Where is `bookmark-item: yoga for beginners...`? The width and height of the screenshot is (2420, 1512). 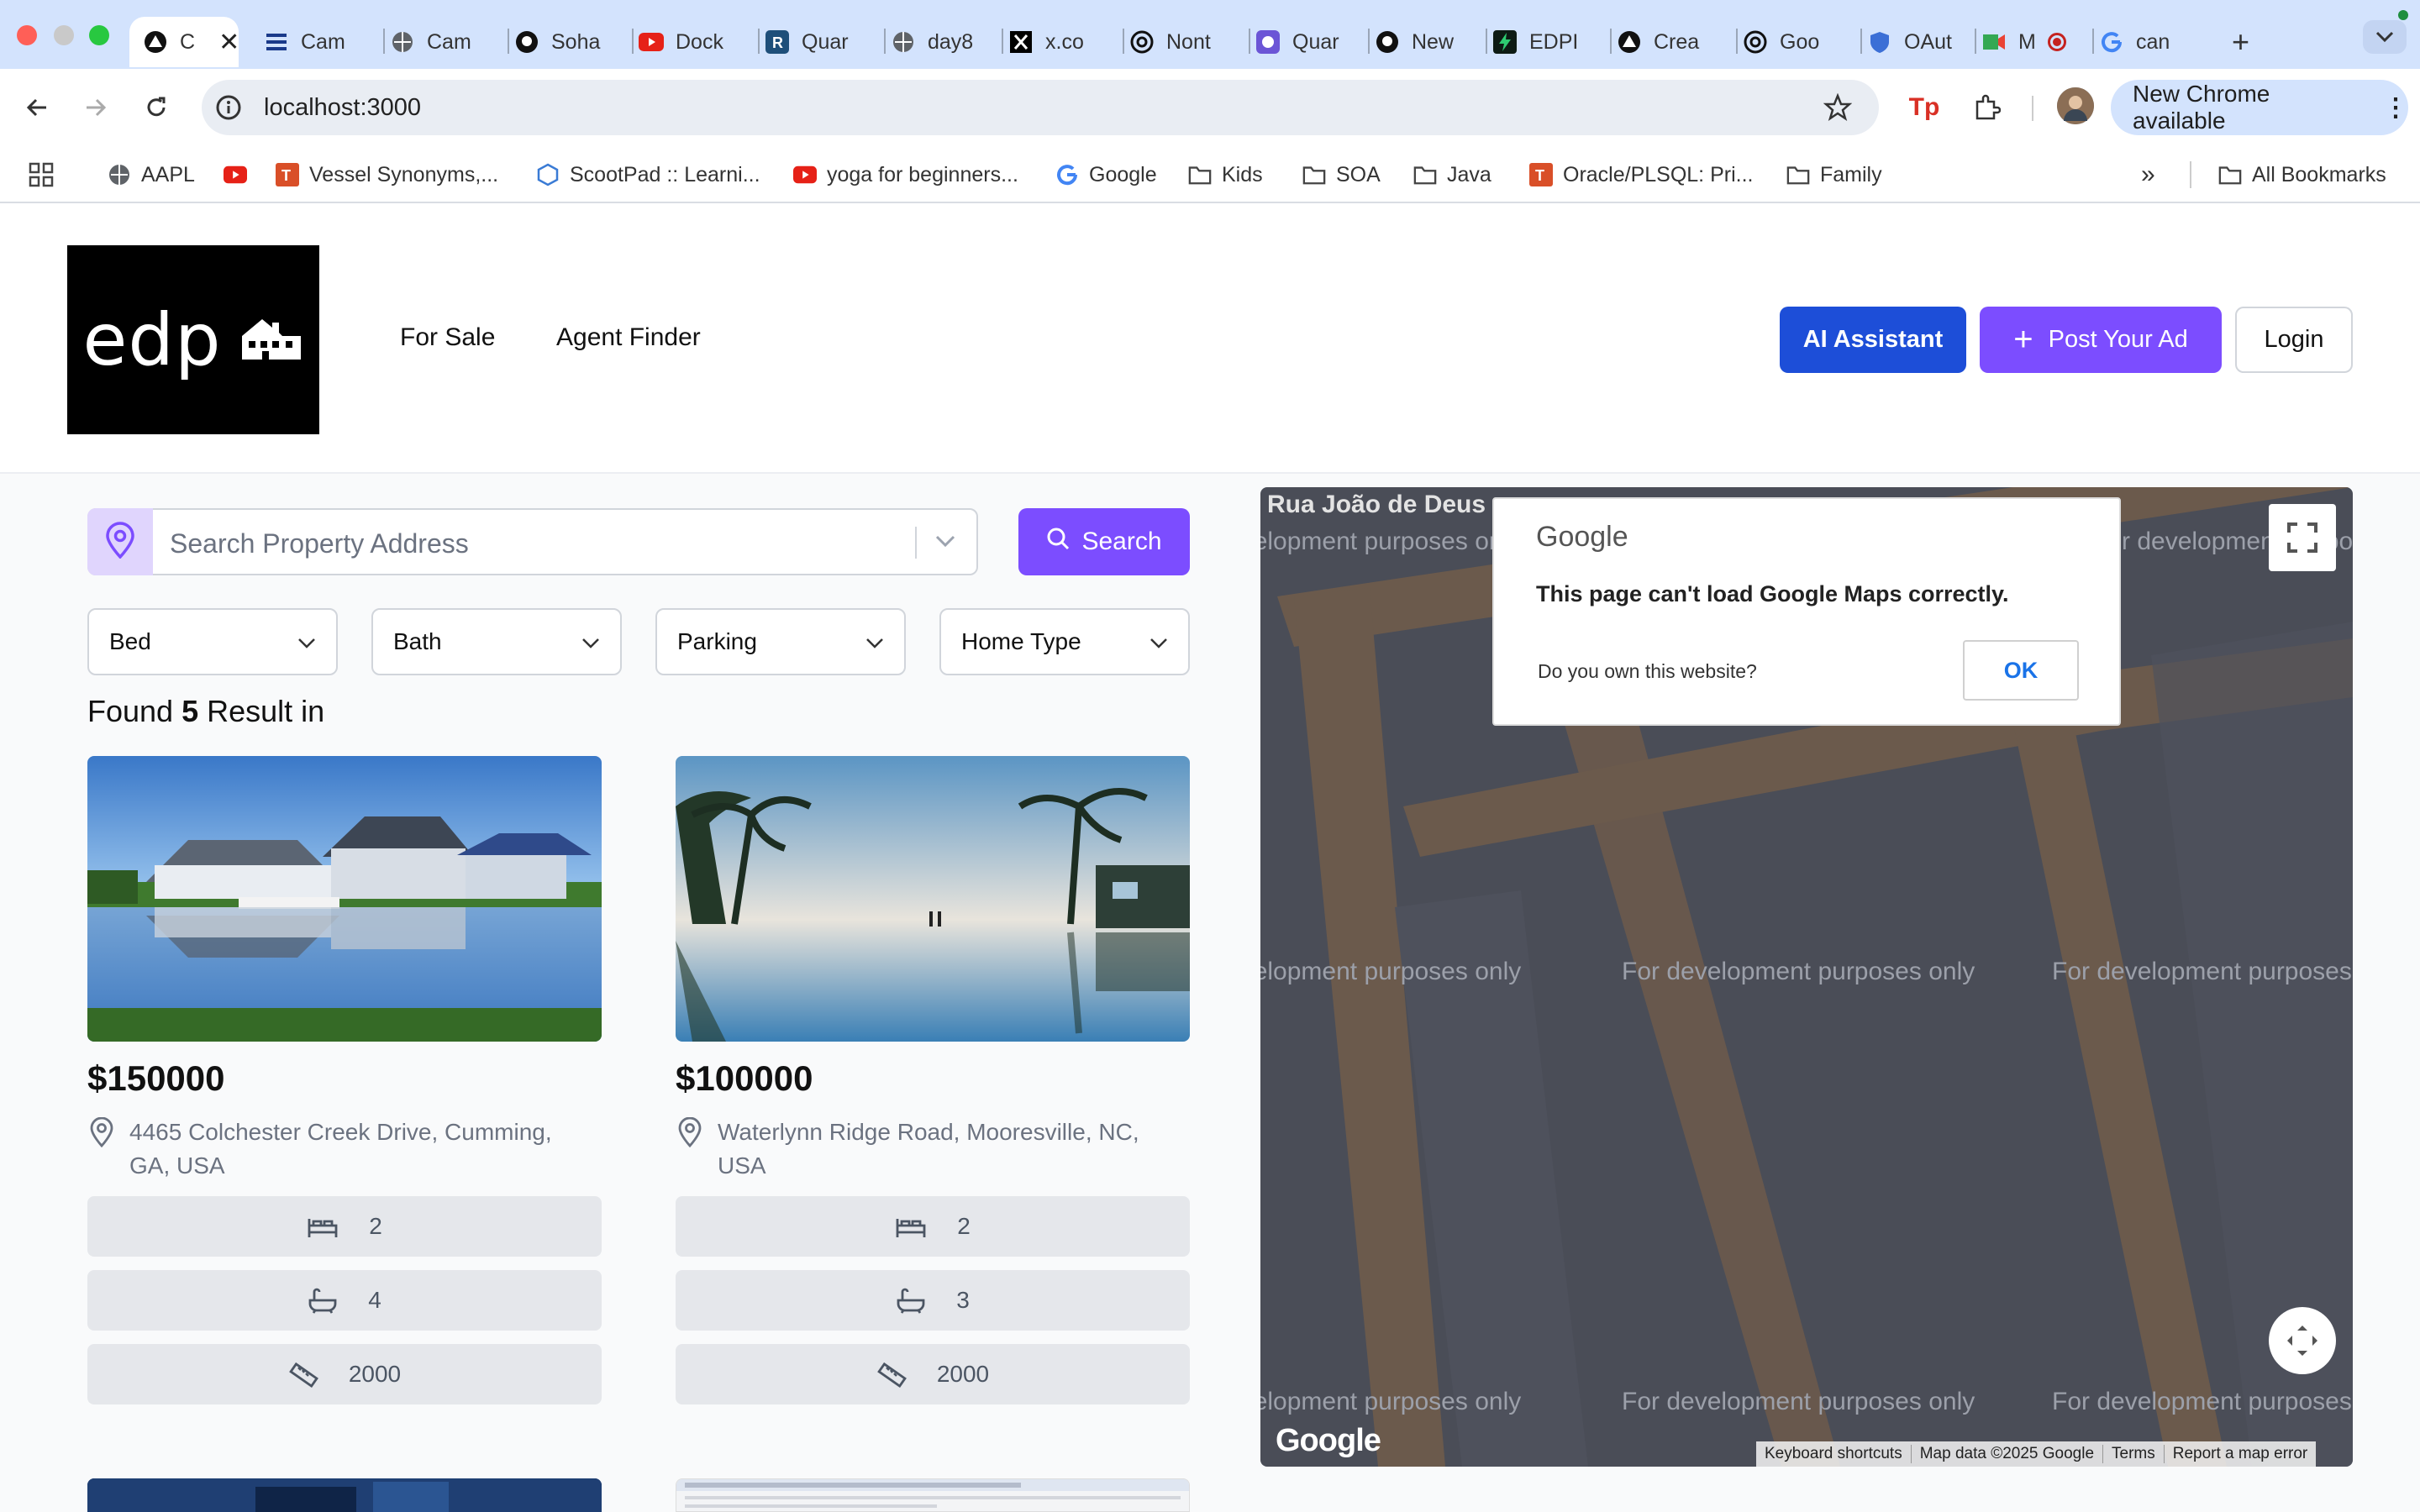 bookmark-item: yoga for beginners... is located at coordinates (905, 175).